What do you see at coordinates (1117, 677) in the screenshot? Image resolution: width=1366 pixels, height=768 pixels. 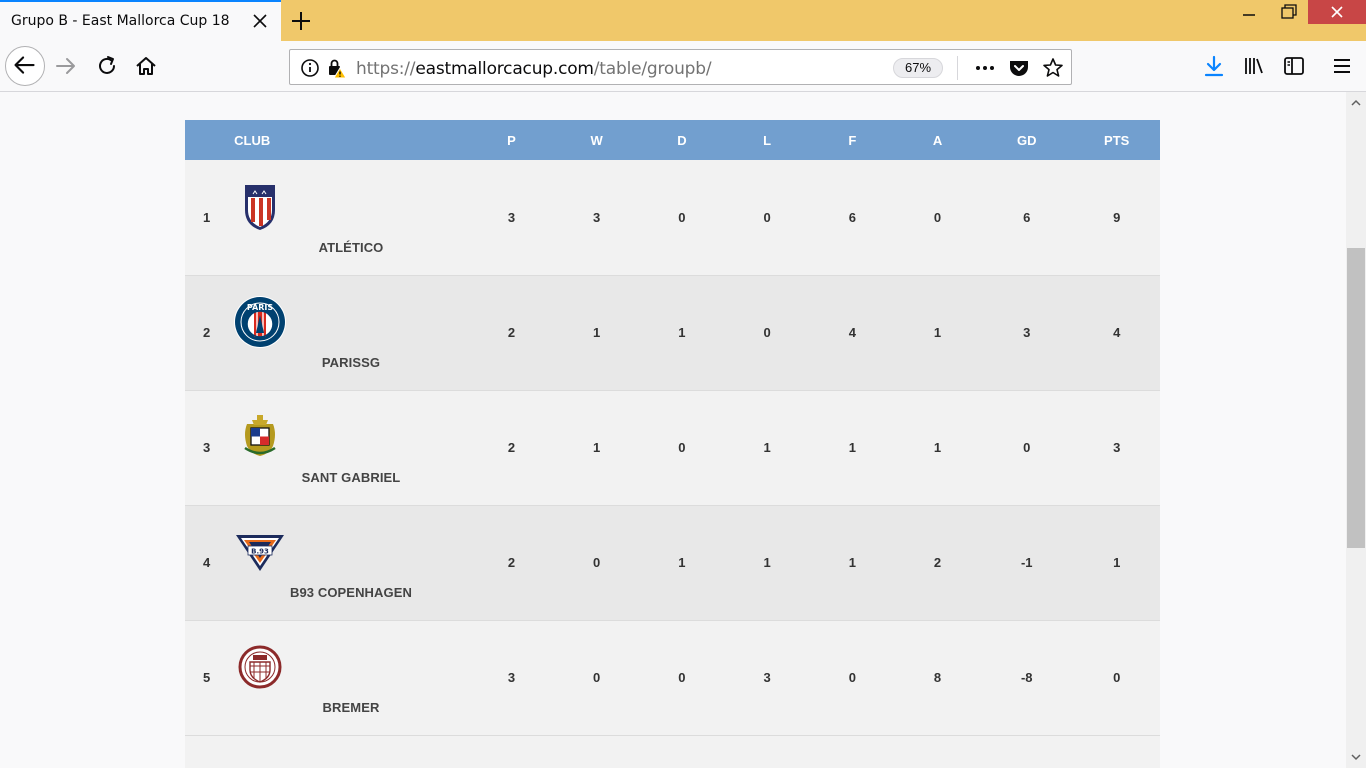 I see `points-cell: 0` at bounding box center [1117, 677].